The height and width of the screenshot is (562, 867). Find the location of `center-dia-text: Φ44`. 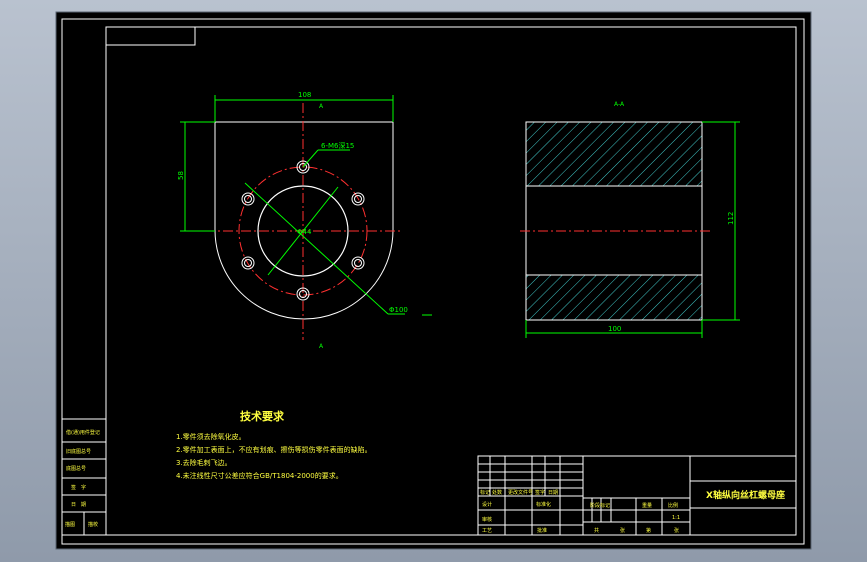

center-dia-text: Φ44 is located at coordinates (304, 232).